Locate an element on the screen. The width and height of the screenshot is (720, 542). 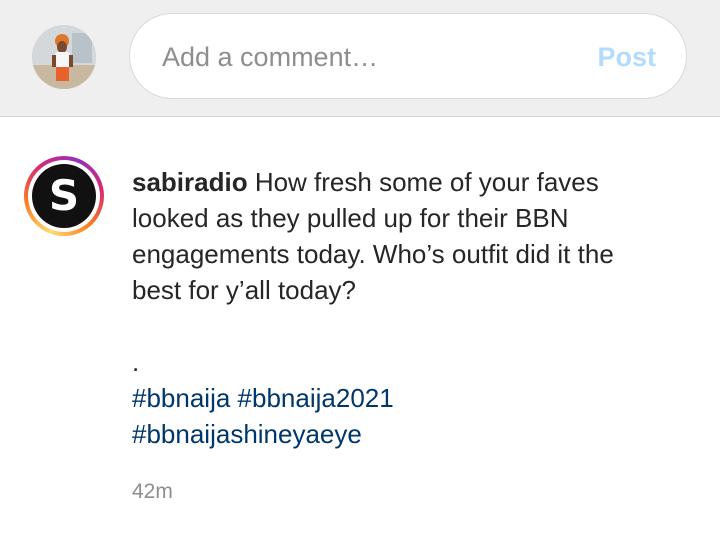
story-ring-inner: S is located at coordinates (64, 196).